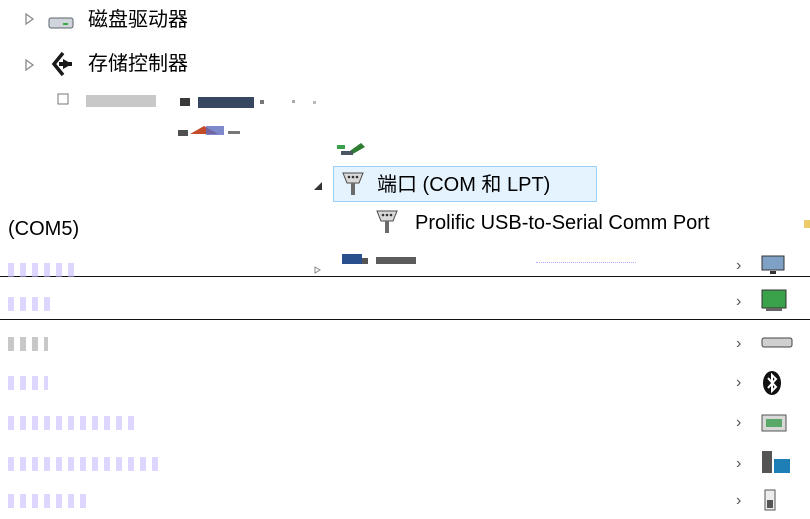 The height and width of the screenshot is (519, 810). I want to click on expand-arrow-computer, so click(319, 267).